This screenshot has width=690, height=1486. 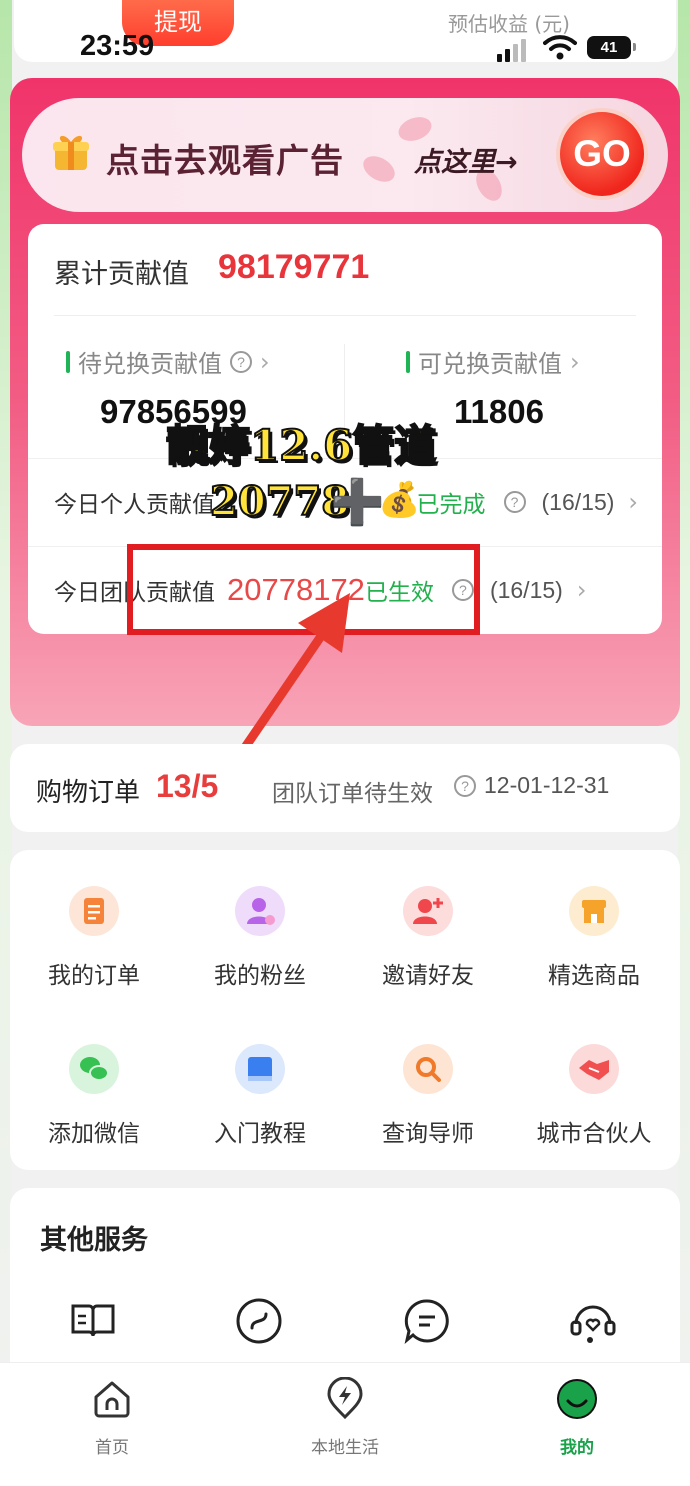 I want to click on other-services-card: 其他服务, so click(x=345, y=1283).